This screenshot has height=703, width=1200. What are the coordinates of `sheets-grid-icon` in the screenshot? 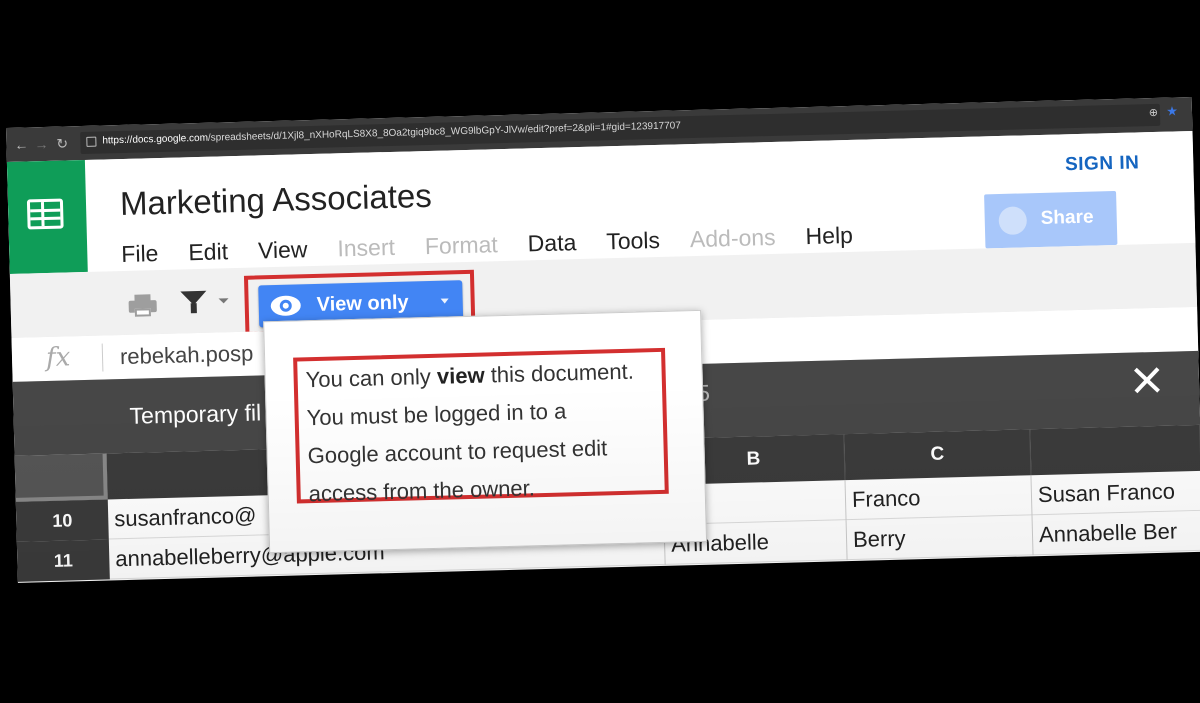 It's located at (45, 214).